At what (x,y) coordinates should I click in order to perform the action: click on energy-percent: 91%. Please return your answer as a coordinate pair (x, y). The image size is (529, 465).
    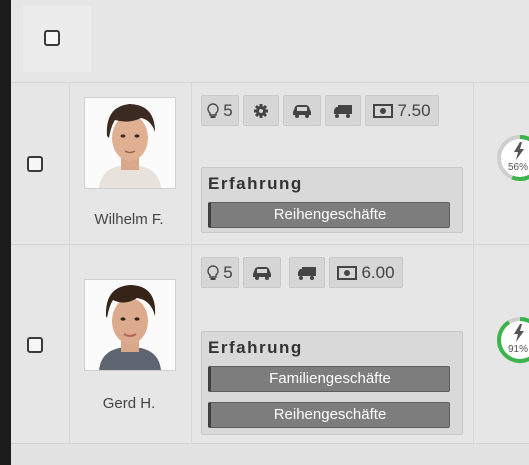
    Looking at the image, I should click on (518, 349).